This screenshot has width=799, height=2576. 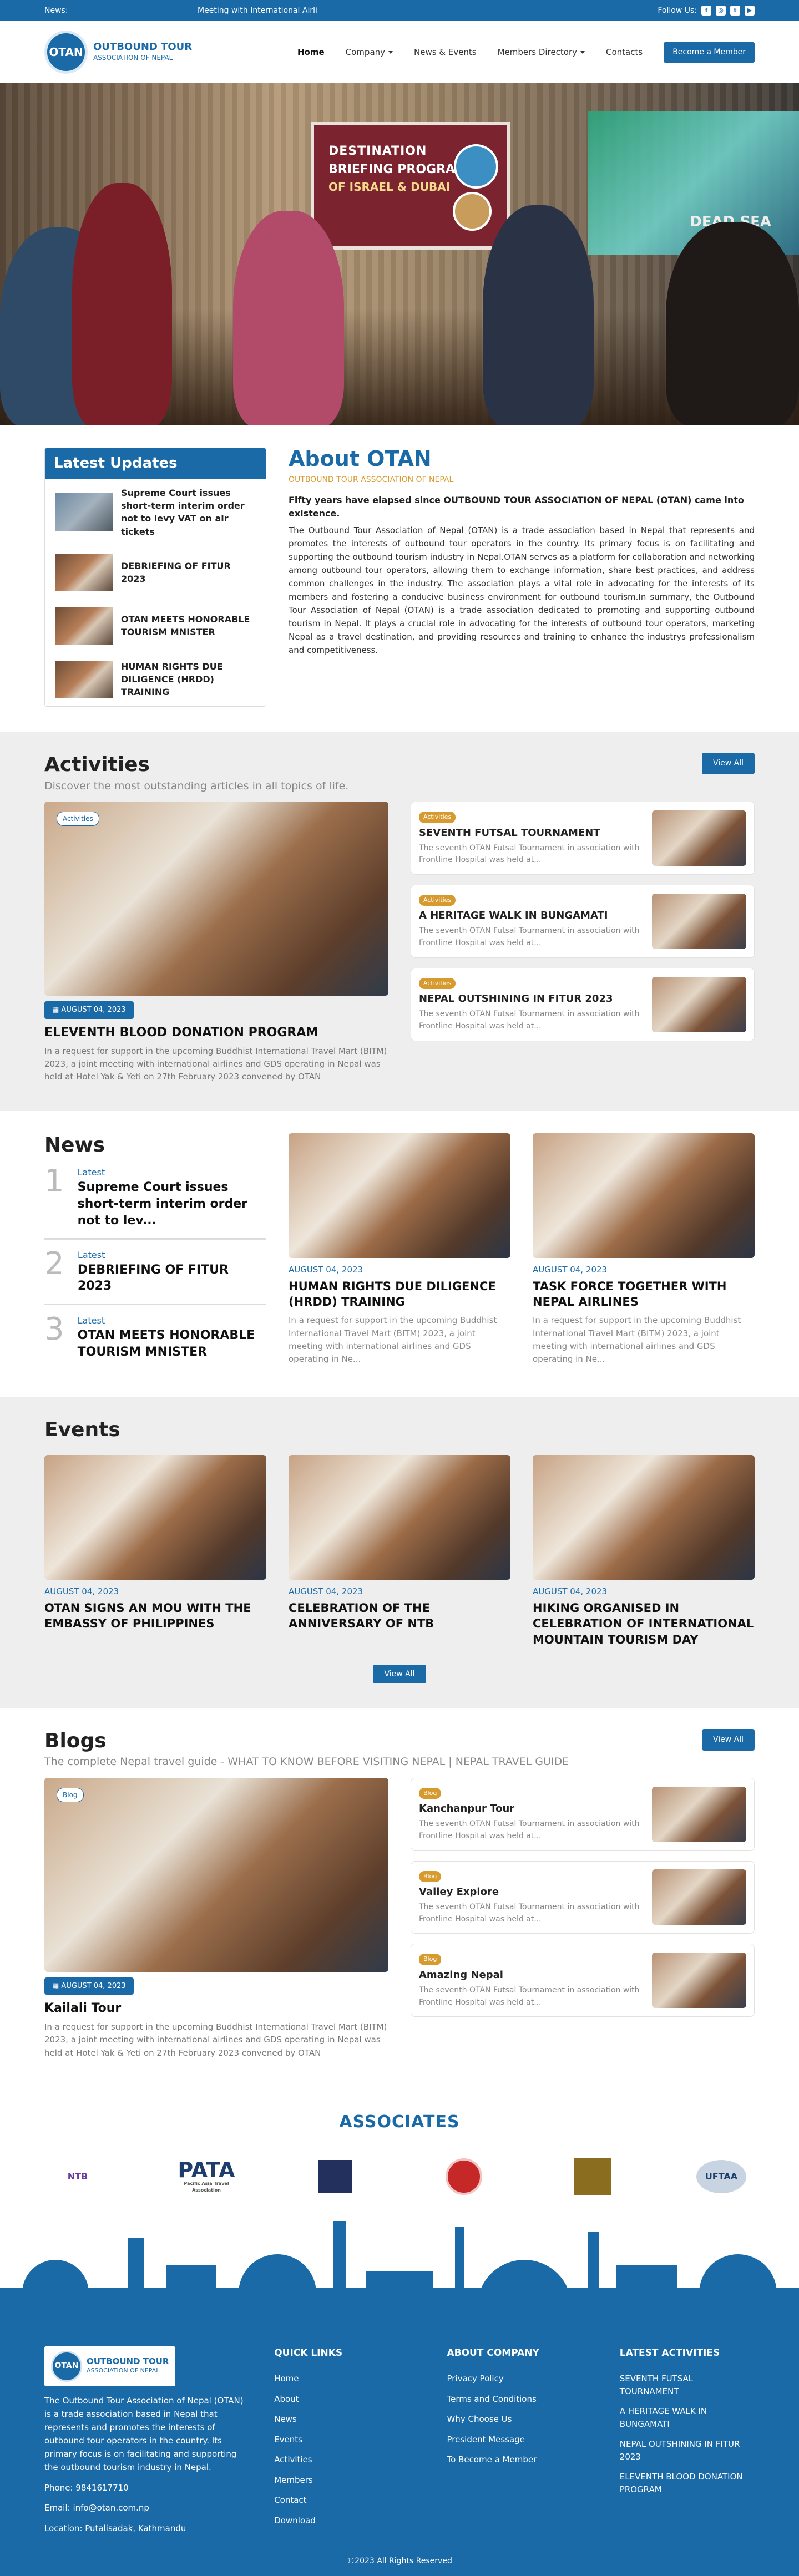 What do you see at coordinates (78, 2176) in the screenshot?
I see `ntb-logo: NTB` at bounding box center [78, 2176].